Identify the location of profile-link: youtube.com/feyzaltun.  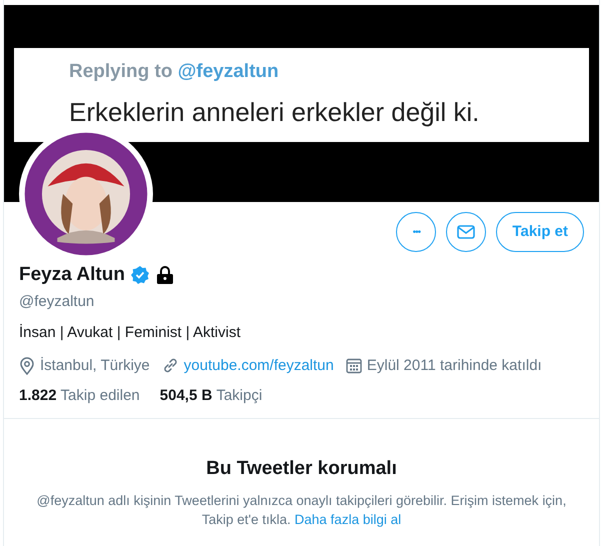
(259, 365).